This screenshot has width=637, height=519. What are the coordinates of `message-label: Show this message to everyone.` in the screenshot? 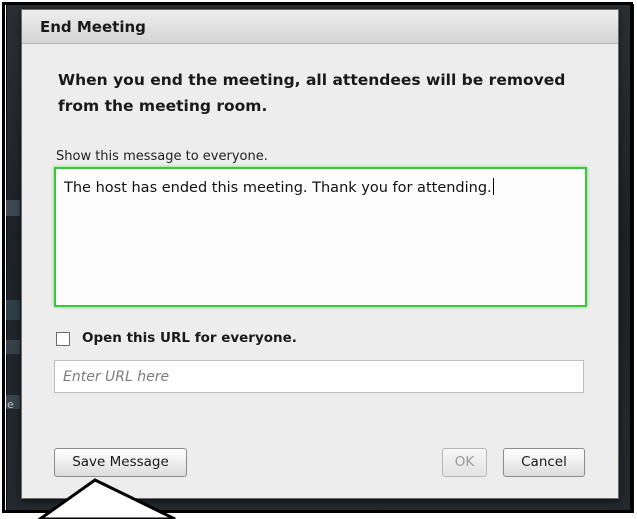 It's located at (162, 156).